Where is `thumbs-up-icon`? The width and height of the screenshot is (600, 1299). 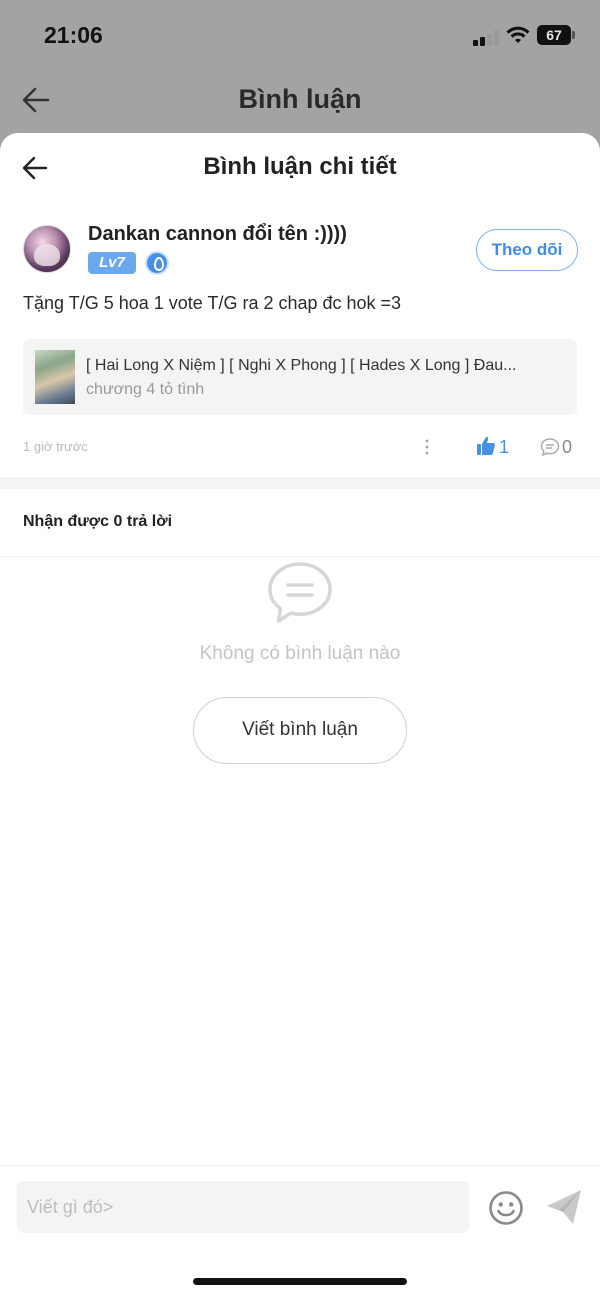 thumbs-up-icon is located at coordinates (486, 445).